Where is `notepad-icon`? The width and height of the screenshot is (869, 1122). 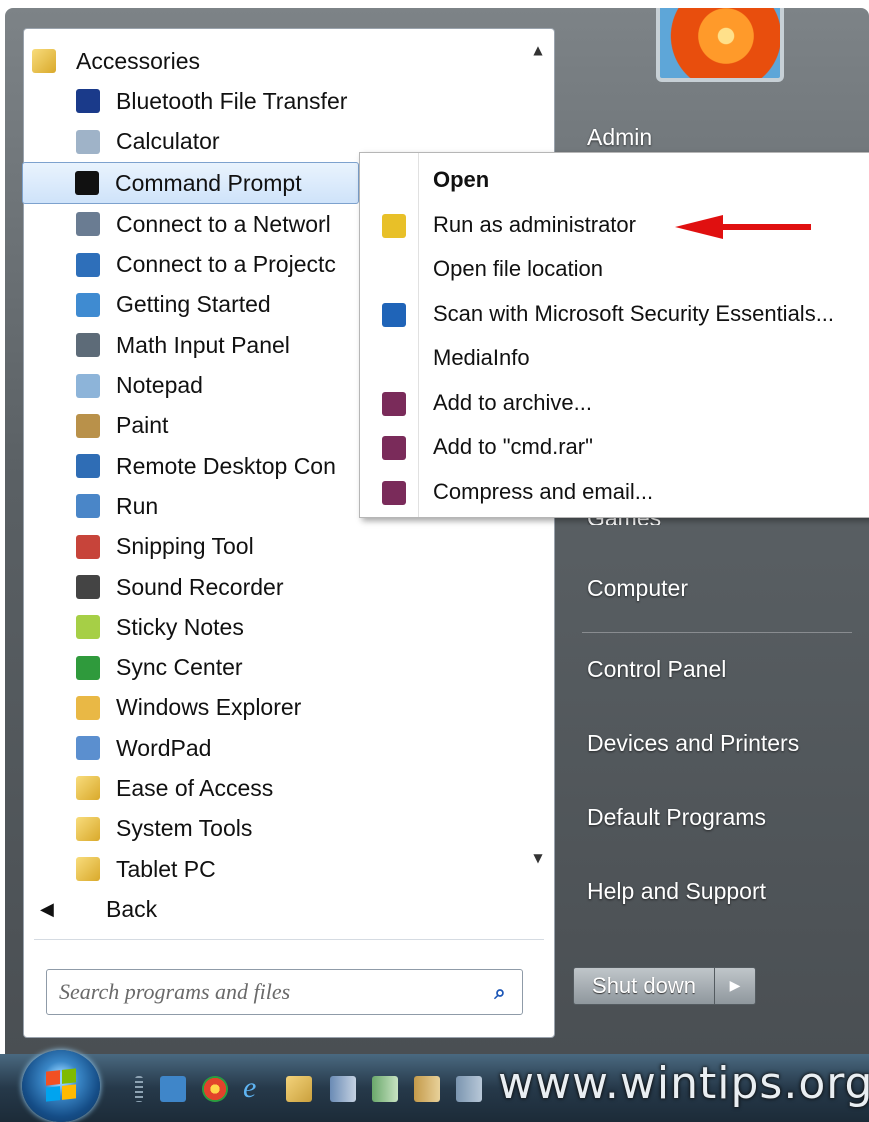
notepad-icon is located at coordinates (88, 385).